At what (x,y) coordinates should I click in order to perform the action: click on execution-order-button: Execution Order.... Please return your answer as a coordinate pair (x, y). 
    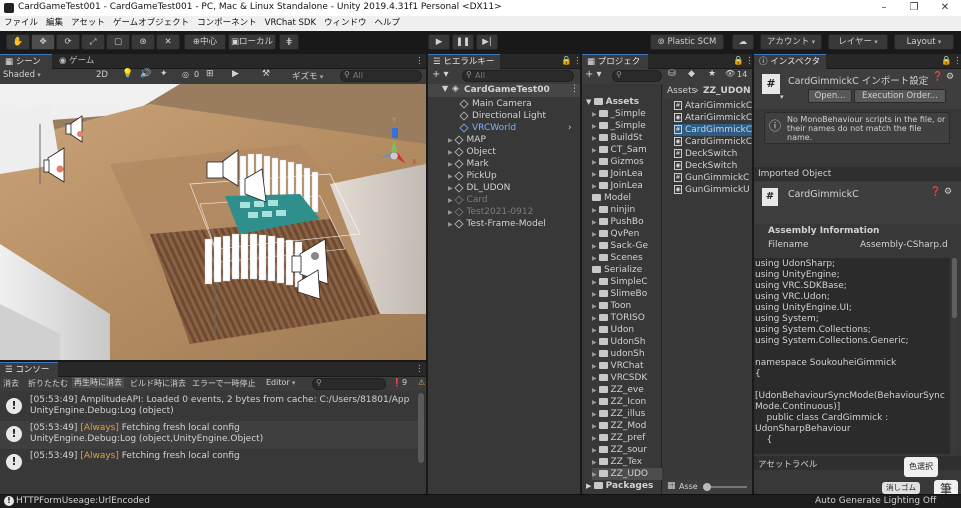
    Looking at the image, I should click on (900, 96).